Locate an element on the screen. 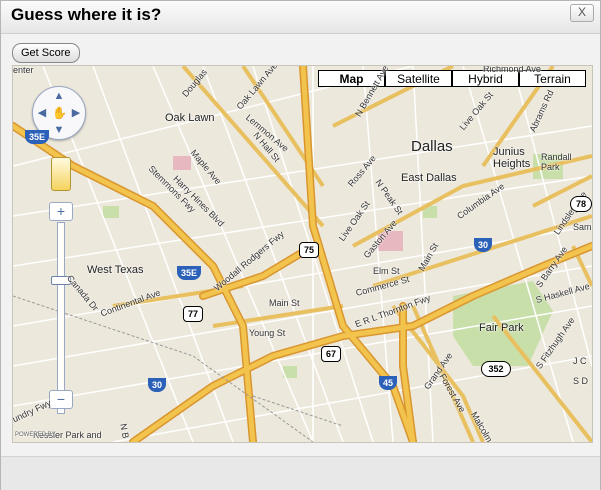  street-view-pegman-icon is located at coordinates (61, 174).